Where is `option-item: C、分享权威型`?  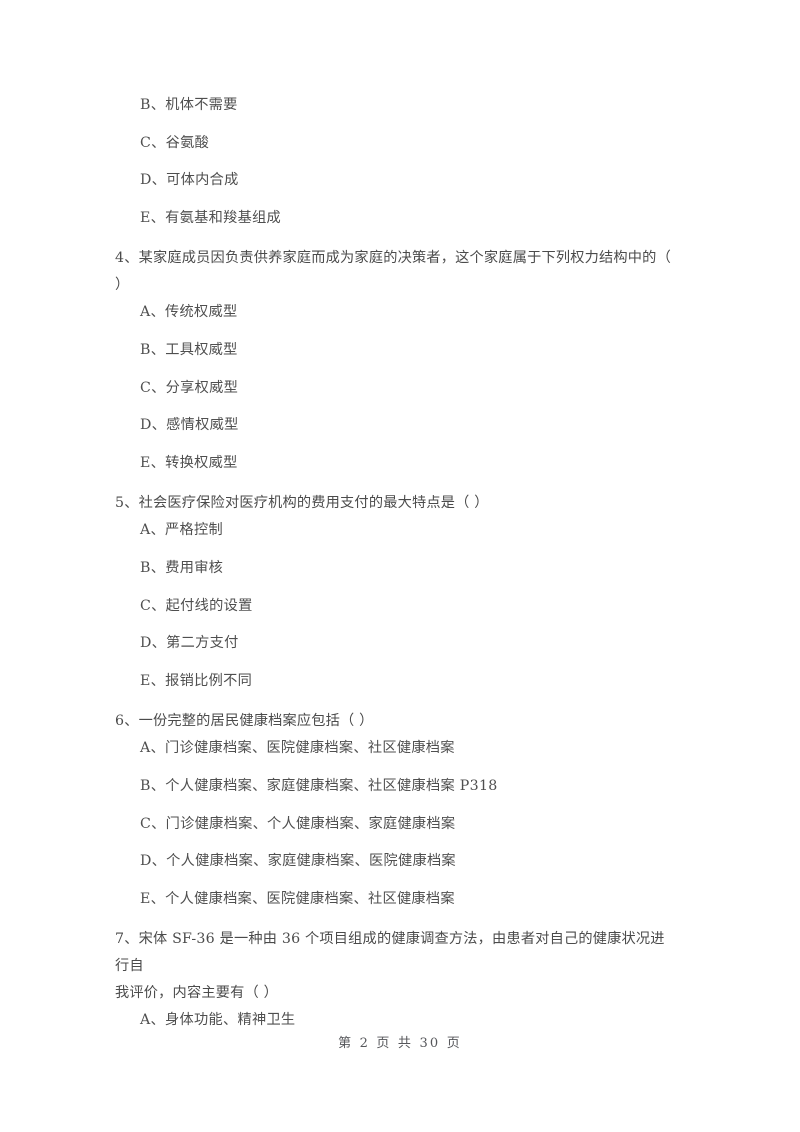 option-item: C、分享权威型 is located at coordinates (189, 387).